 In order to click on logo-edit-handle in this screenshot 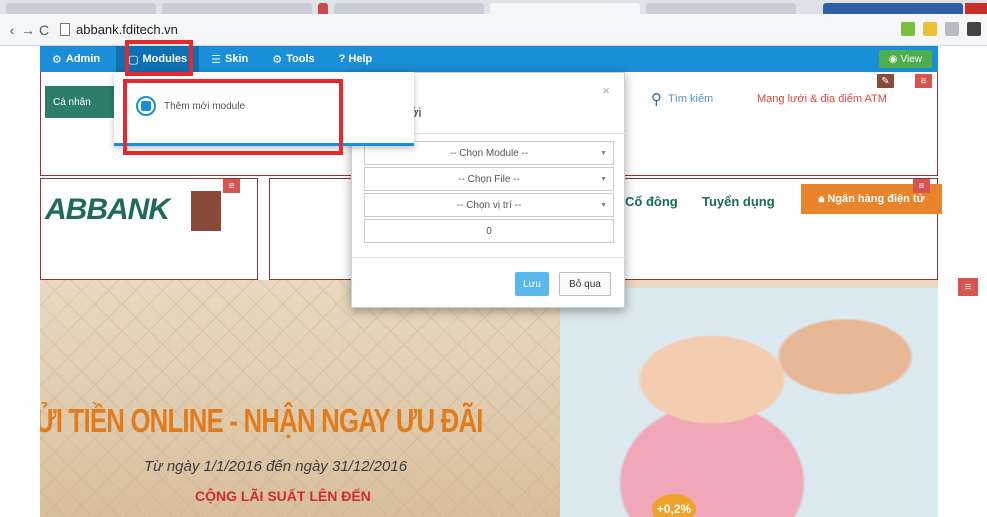, I will do `click(206, 211)`.